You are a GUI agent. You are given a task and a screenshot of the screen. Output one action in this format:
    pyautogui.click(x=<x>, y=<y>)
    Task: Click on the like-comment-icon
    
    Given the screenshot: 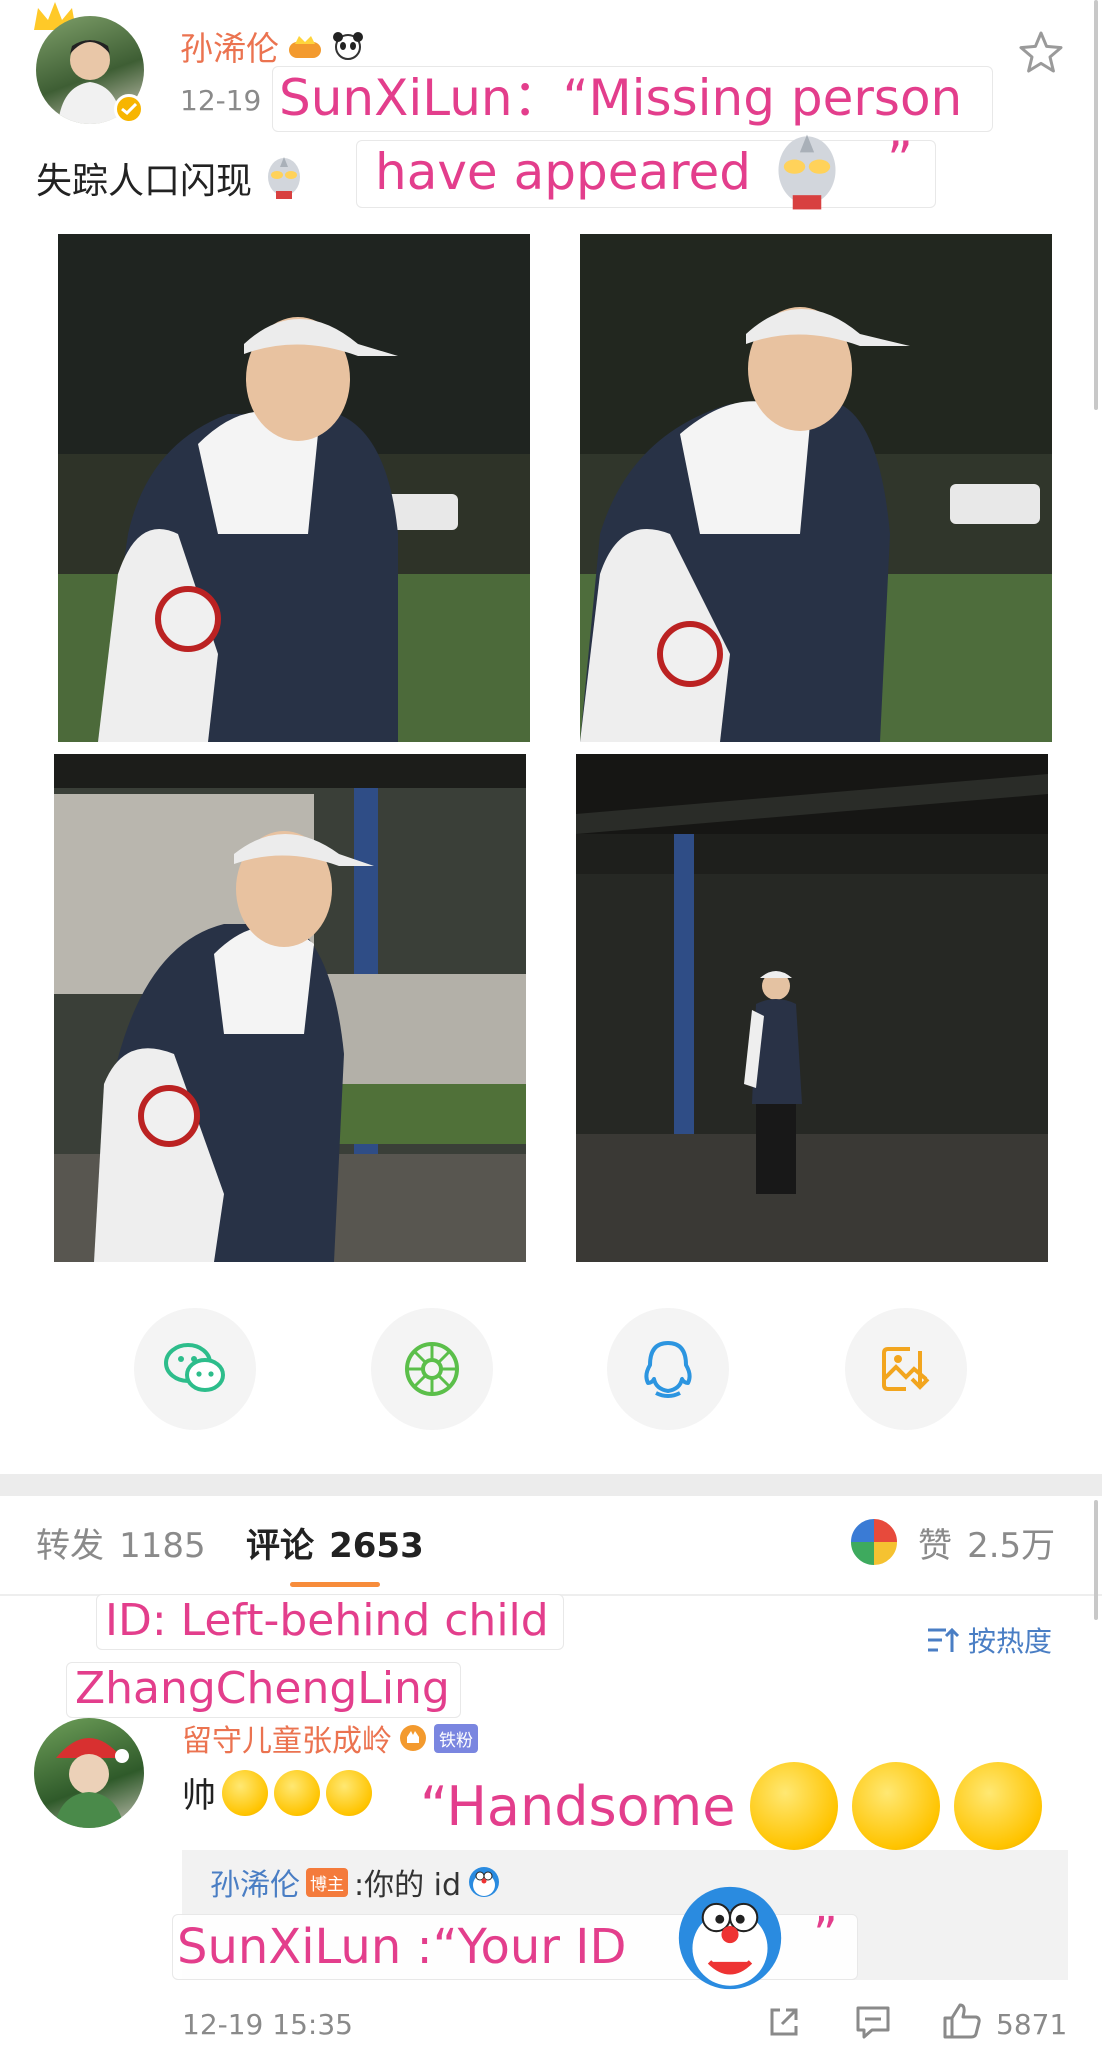 What is the action you would take?
    pyautogui.click(x=962, y=2021)
    